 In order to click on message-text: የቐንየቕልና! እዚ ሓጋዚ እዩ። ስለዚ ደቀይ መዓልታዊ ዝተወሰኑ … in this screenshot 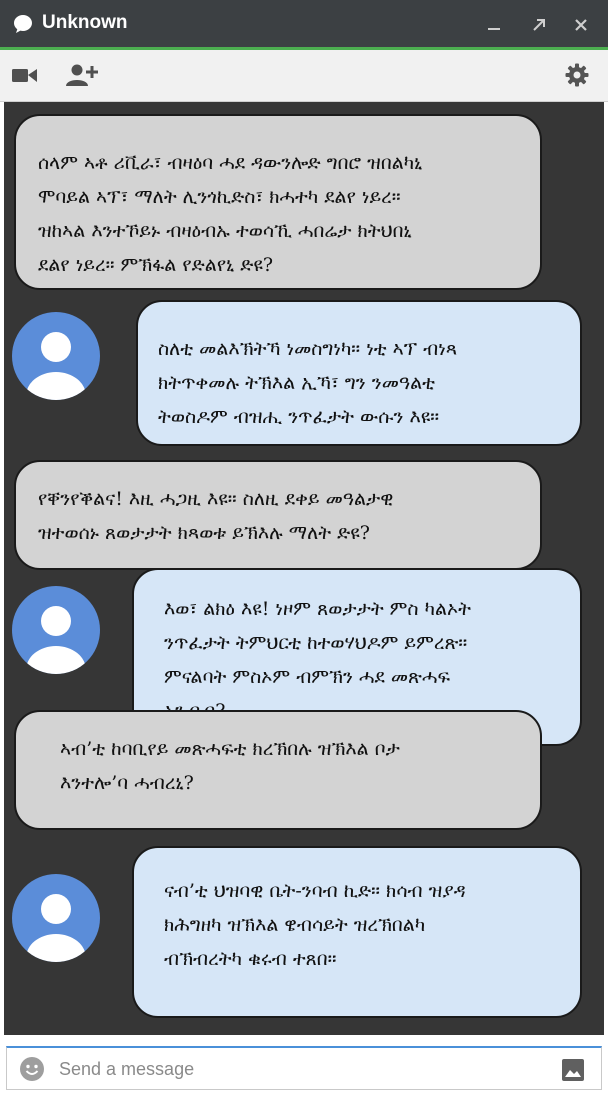, I will do `click(216, 516)`.